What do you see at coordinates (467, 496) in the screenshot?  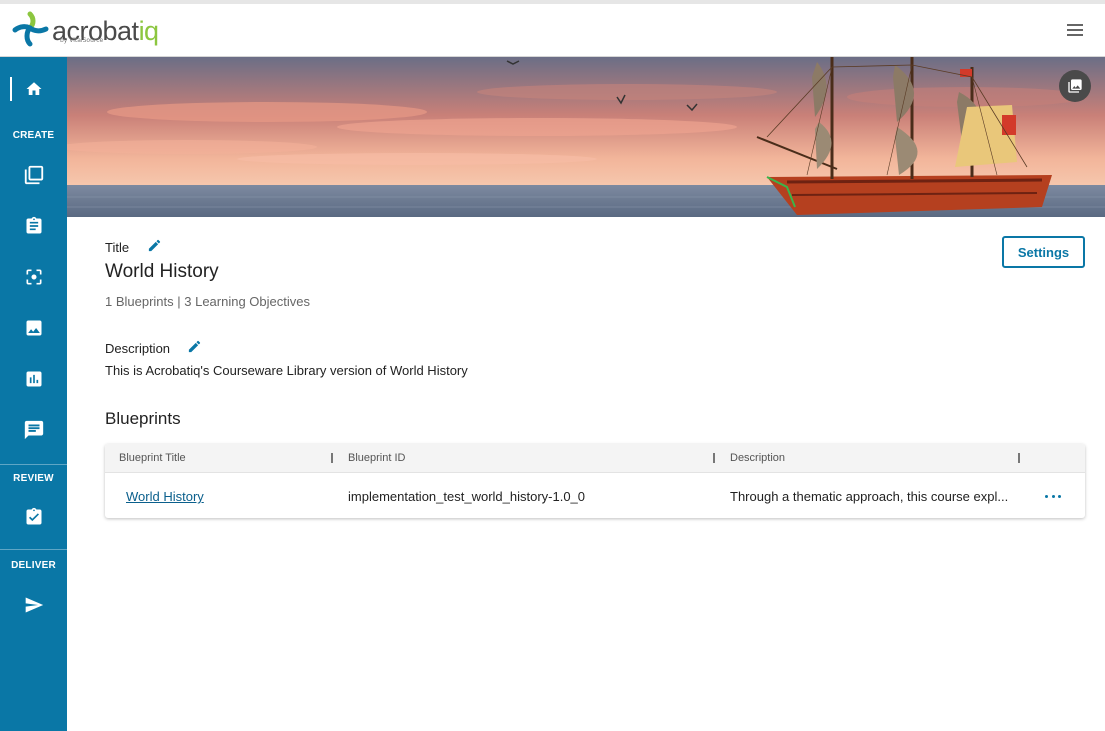 I see `blueprint-id: implementation_test_world_history-1.0_0` at bounding box center [467, 496].